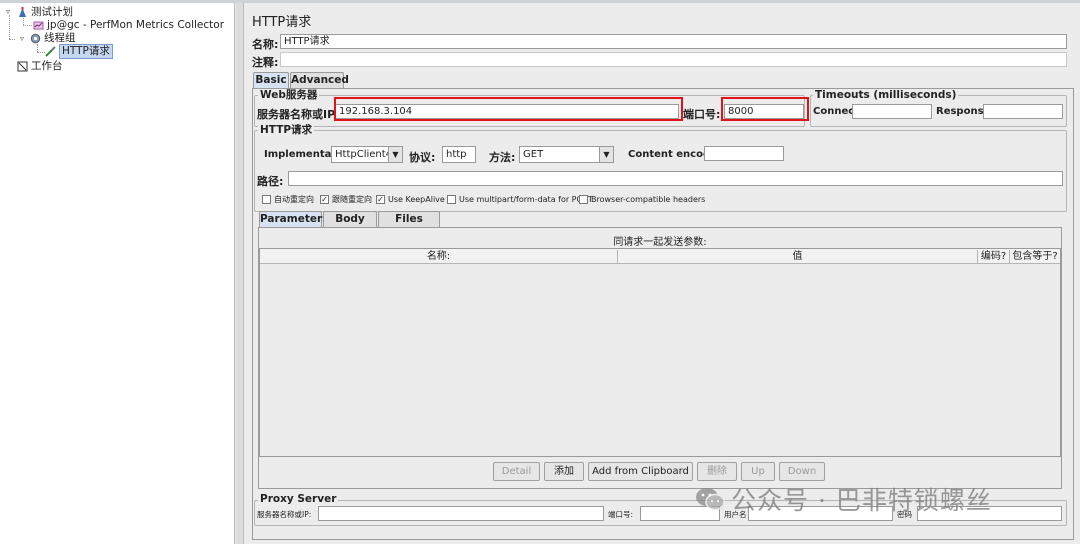  What do you see at coordinates (286, 130) in the screenshot?
I see `http-request-title: HTTP请求` at bounding box center [286, 130].